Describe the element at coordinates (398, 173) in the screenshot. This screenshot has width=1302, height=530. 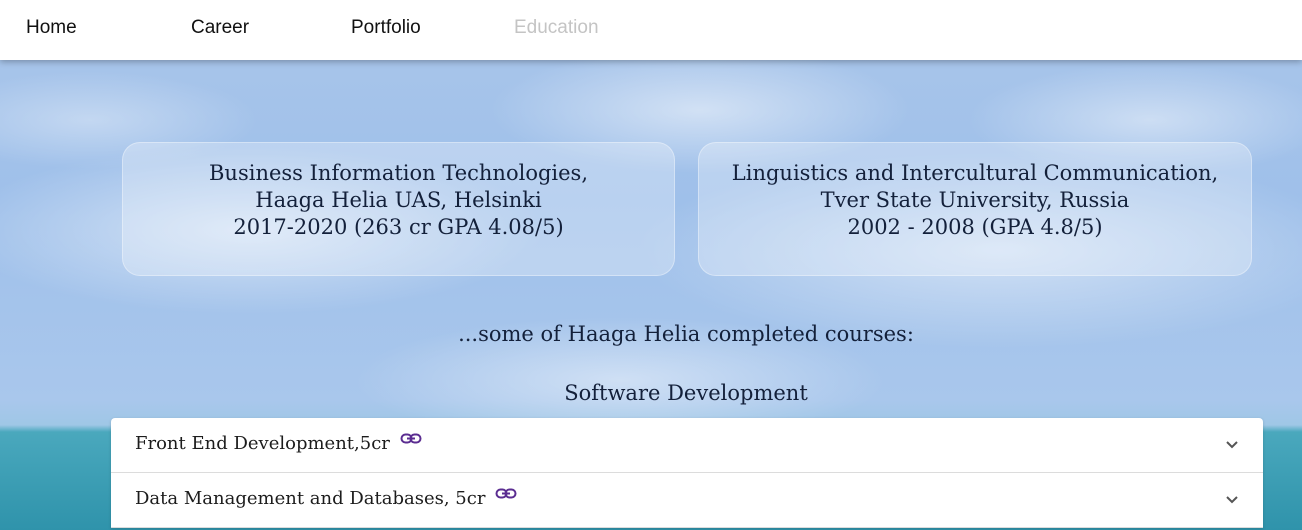
I see `degree-title: Business Information Technologies,` at that location.